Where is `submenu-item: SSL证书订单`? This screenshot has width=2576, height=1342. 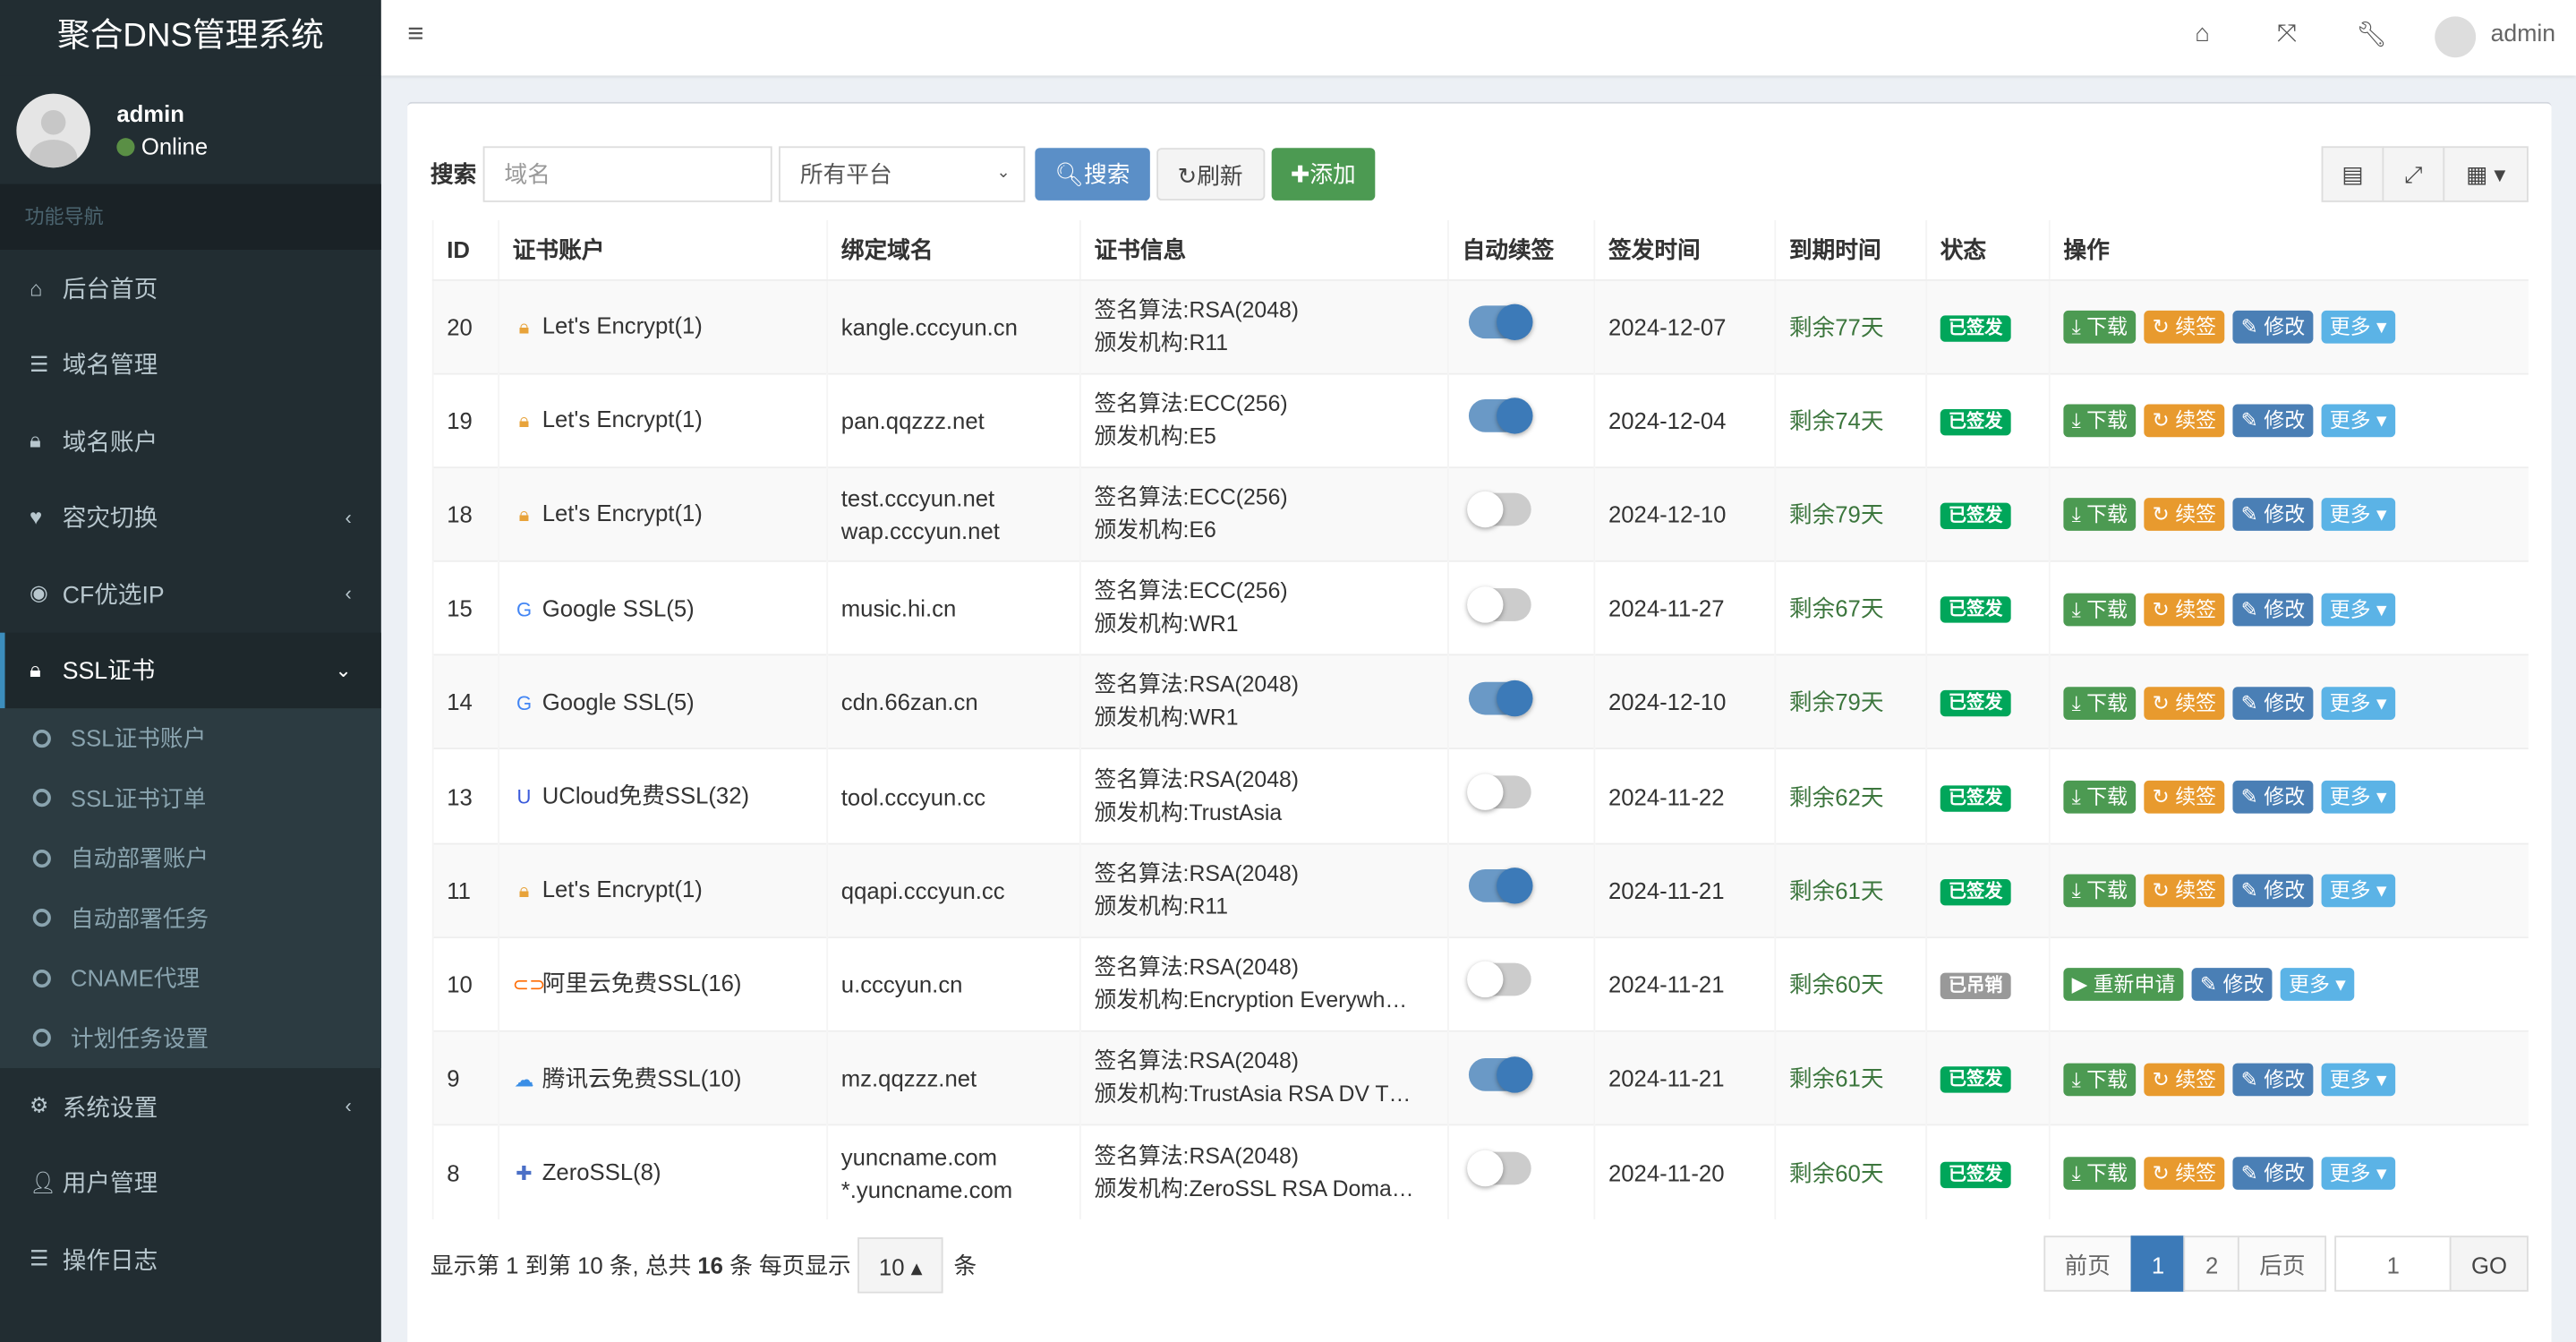 submenu-item: SSL证书订单 is located at coordinates (190, 798).